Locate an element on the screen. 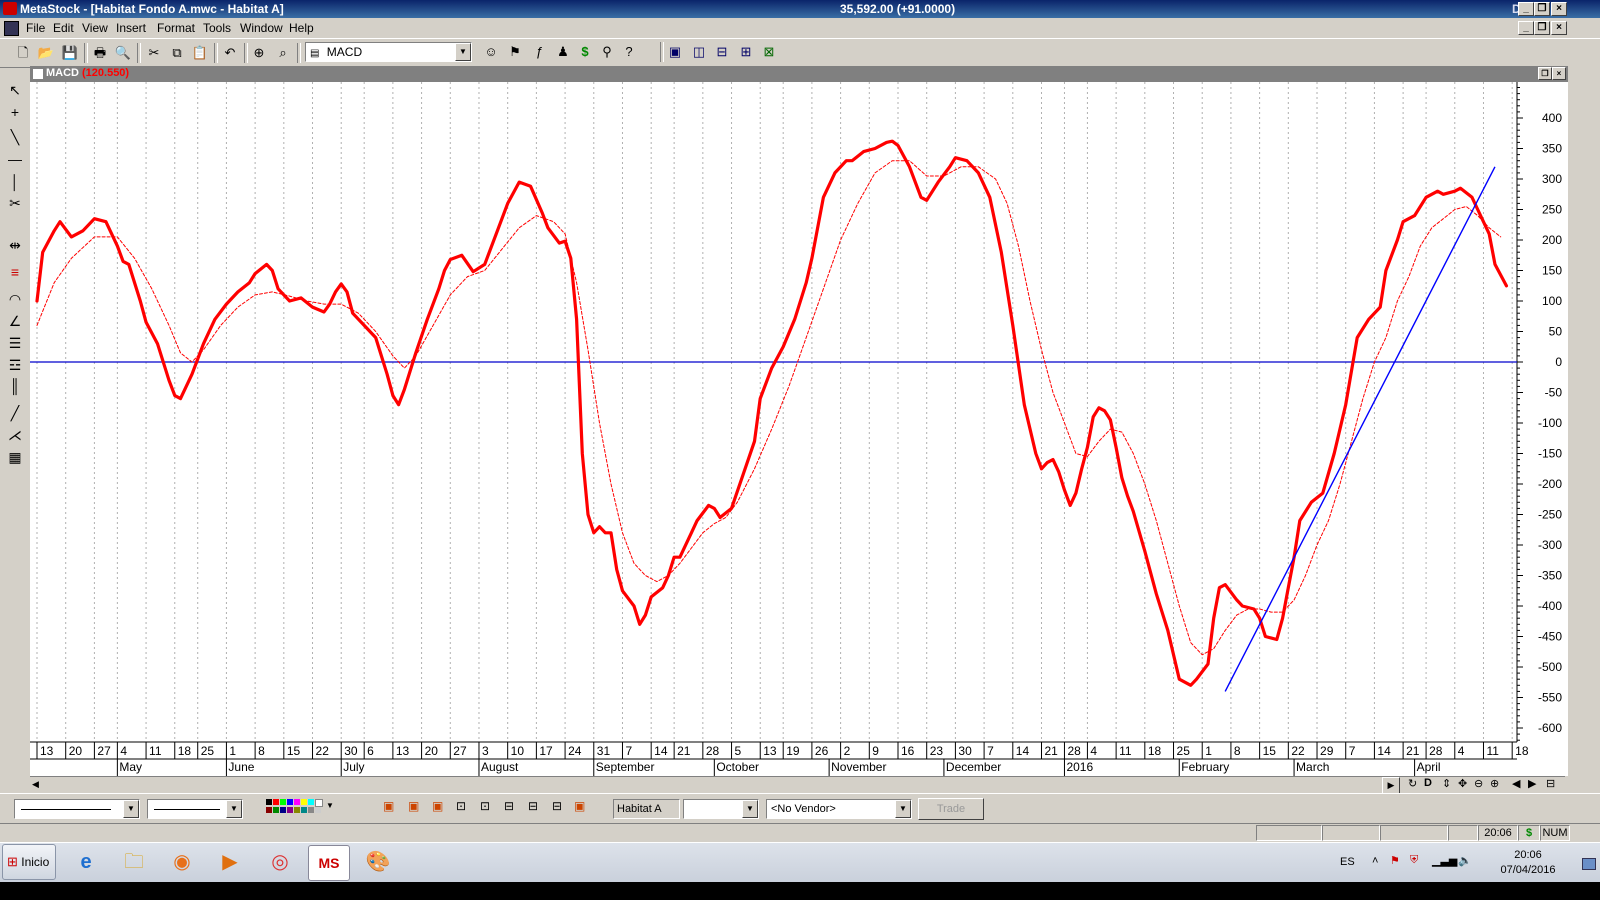 This screenshot has height=900, width=1600. print-preview-icon: 🔍 is located at coordinates (123, 53).